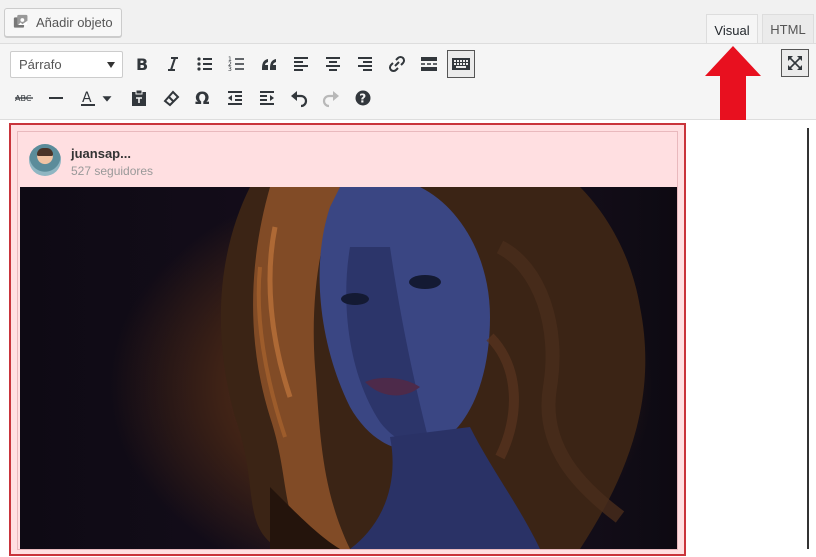  I want to click on blockquote-button, so click(269, 64).